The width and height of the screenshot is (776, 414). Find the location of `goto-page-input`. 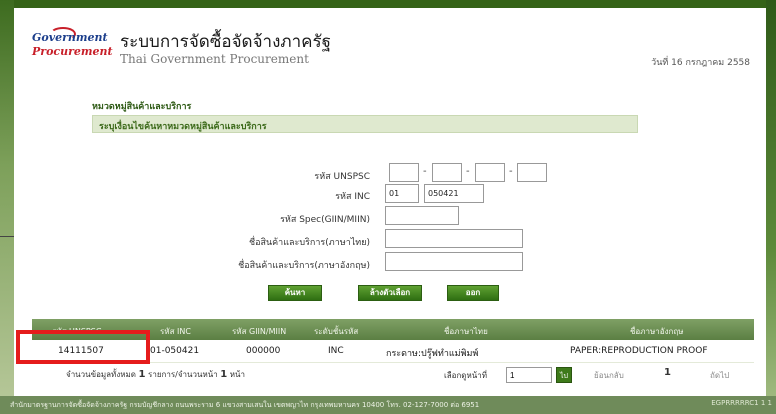

goto-page-input is located at coordinates (529, 375).